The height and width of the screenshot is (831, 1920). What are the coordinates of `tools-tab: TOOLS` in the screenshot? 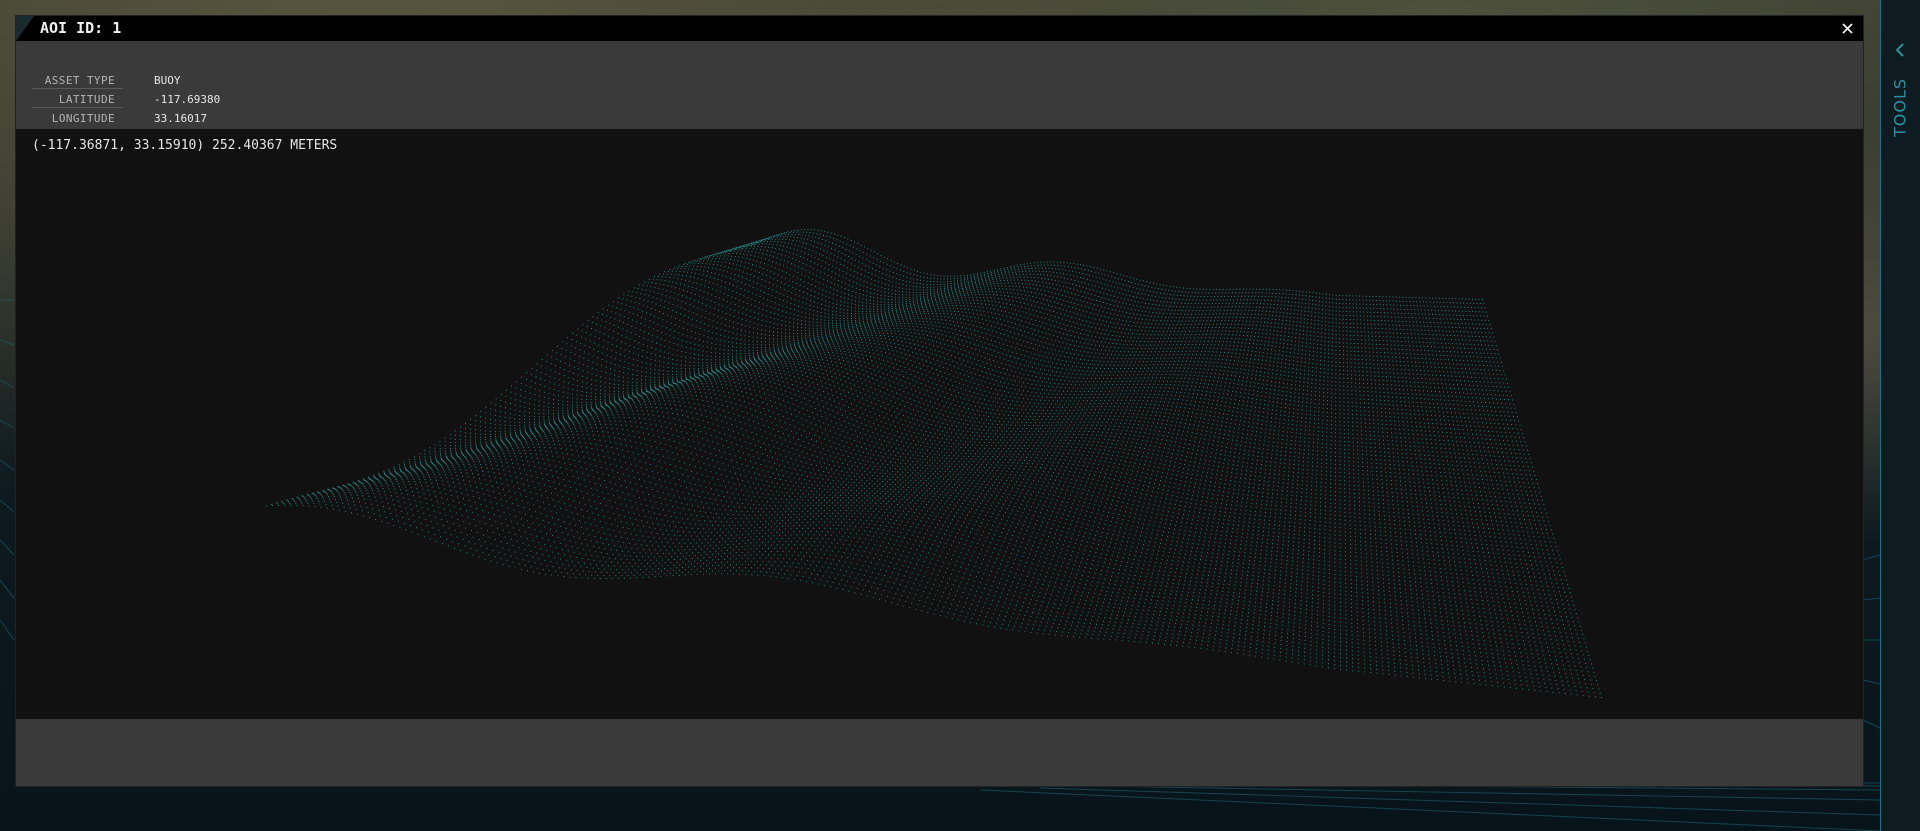 It's located at (1900, 87).